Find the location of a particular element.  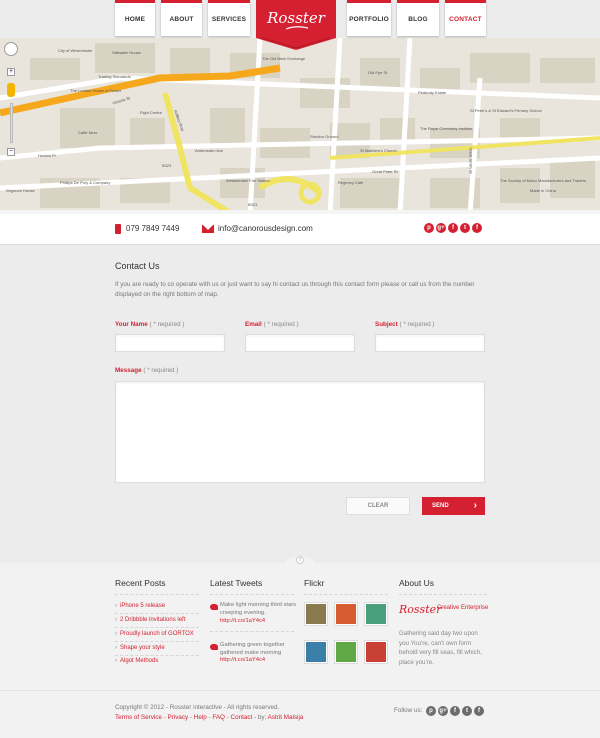

latest-tweets-title: Latest Tweets is located at coordinates (236, 583).